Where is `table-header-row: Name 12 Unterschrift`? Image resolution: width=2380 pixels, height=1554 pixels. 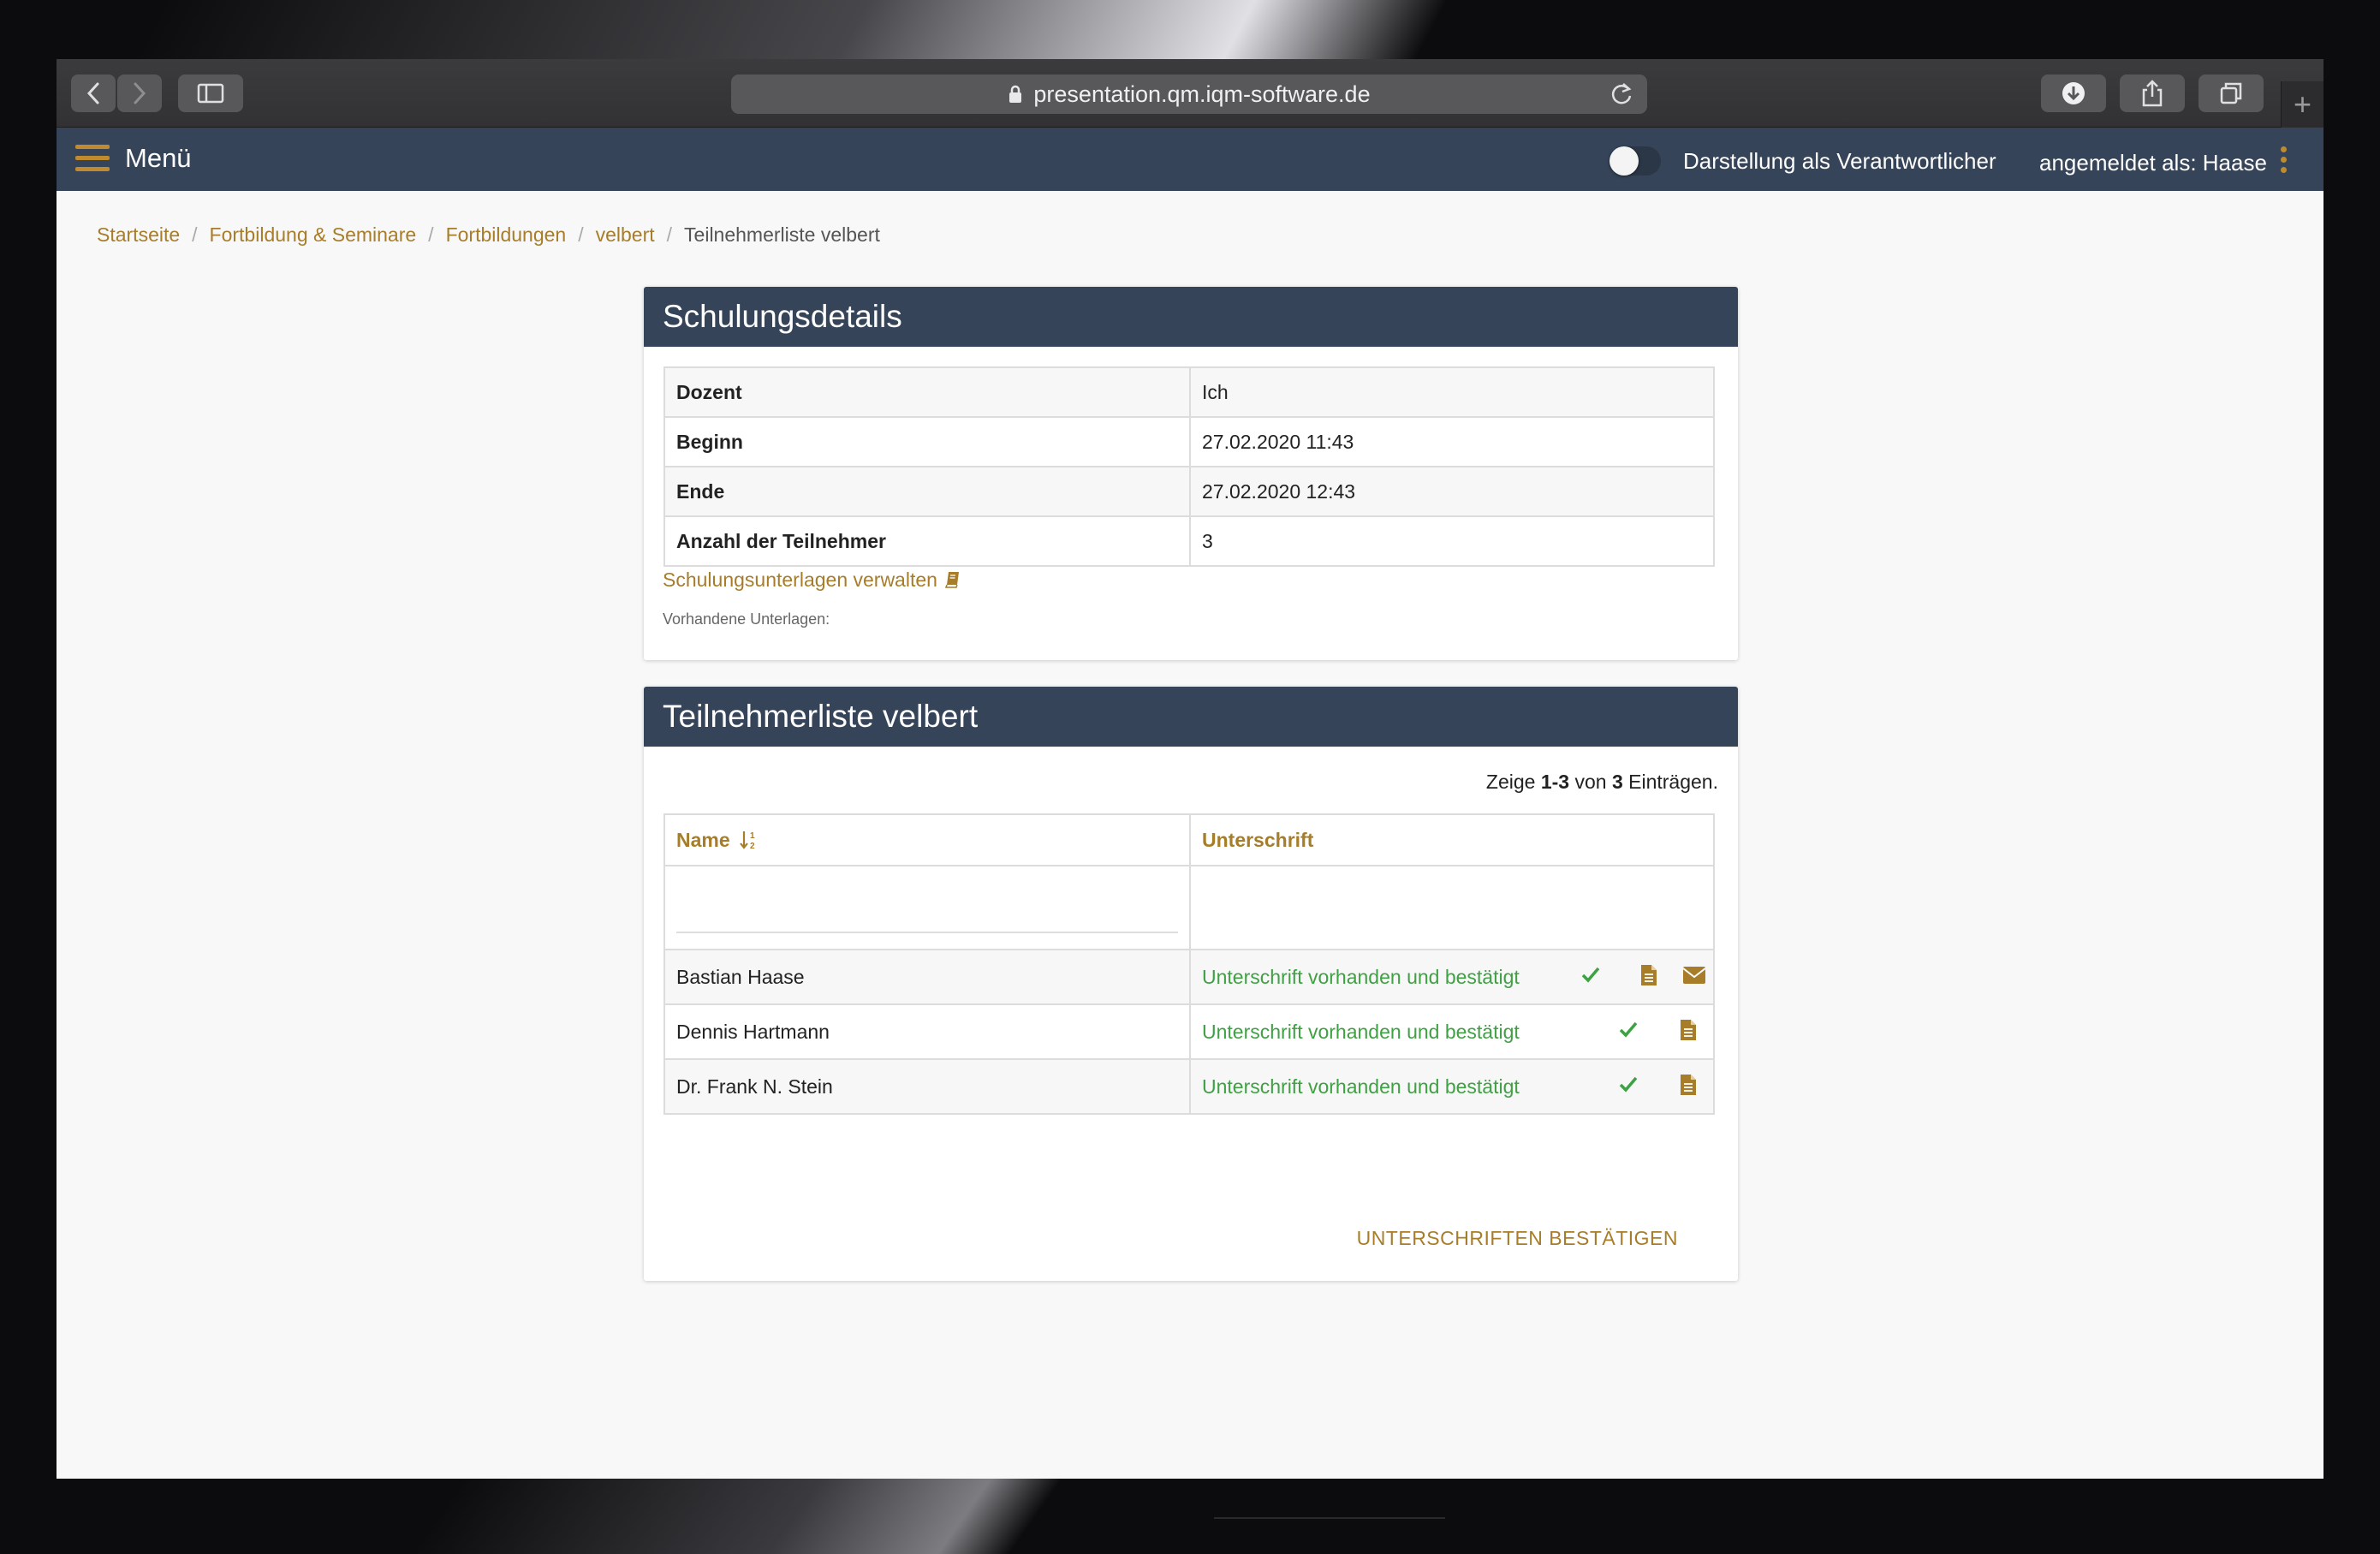 table-header-row: Name 12 Unterschrift is located at coordinates (1189, 839).